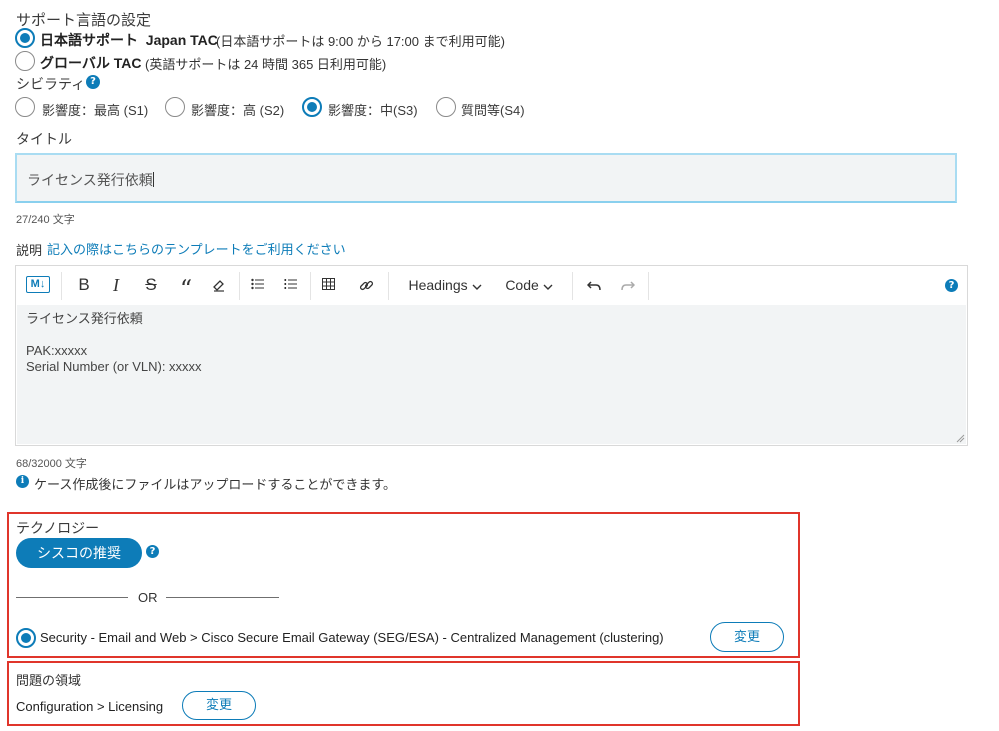  I want to click on text-caret, so click(153, 179).